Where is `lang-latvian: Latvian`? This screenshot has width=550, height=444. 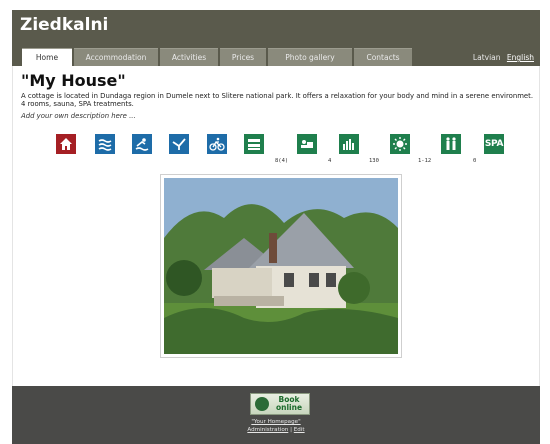
lang-latvian: Latvian is located at coordinates (487, 57).